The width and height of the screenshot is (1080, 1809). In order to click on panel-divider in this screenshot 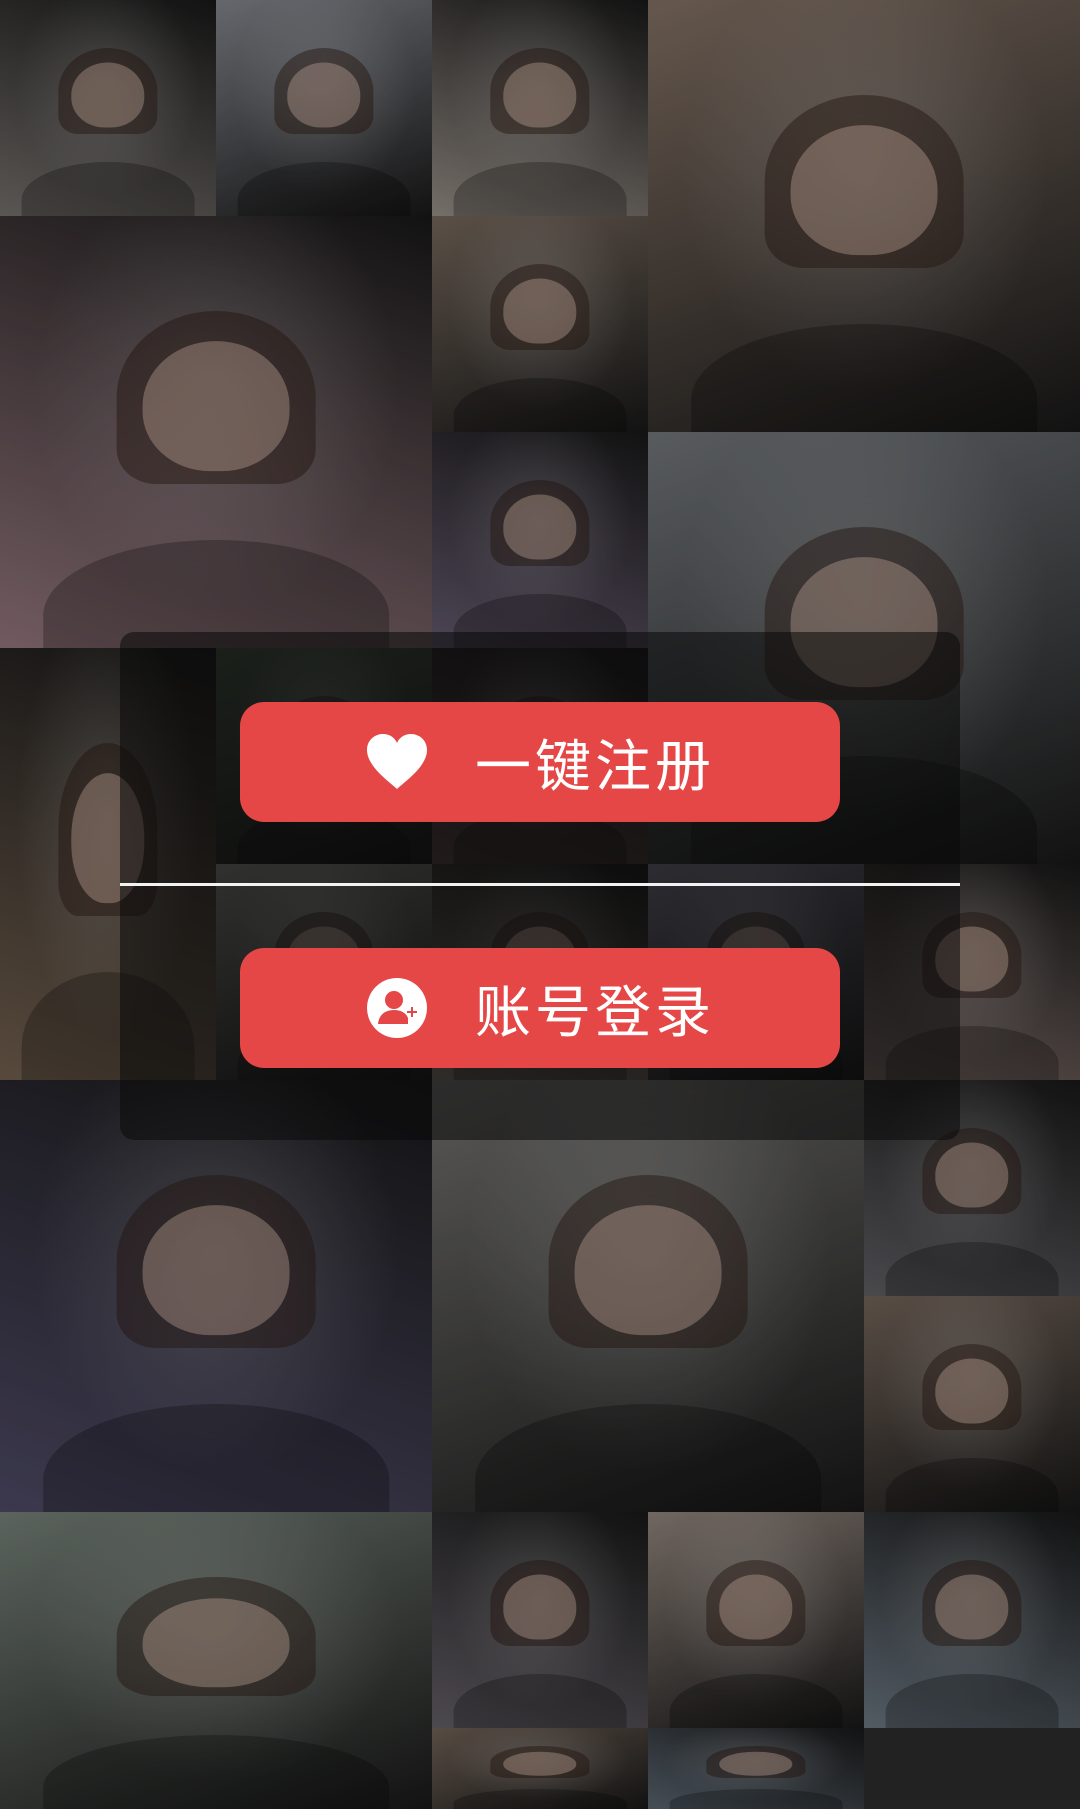, I will do `click(540, 884)`.